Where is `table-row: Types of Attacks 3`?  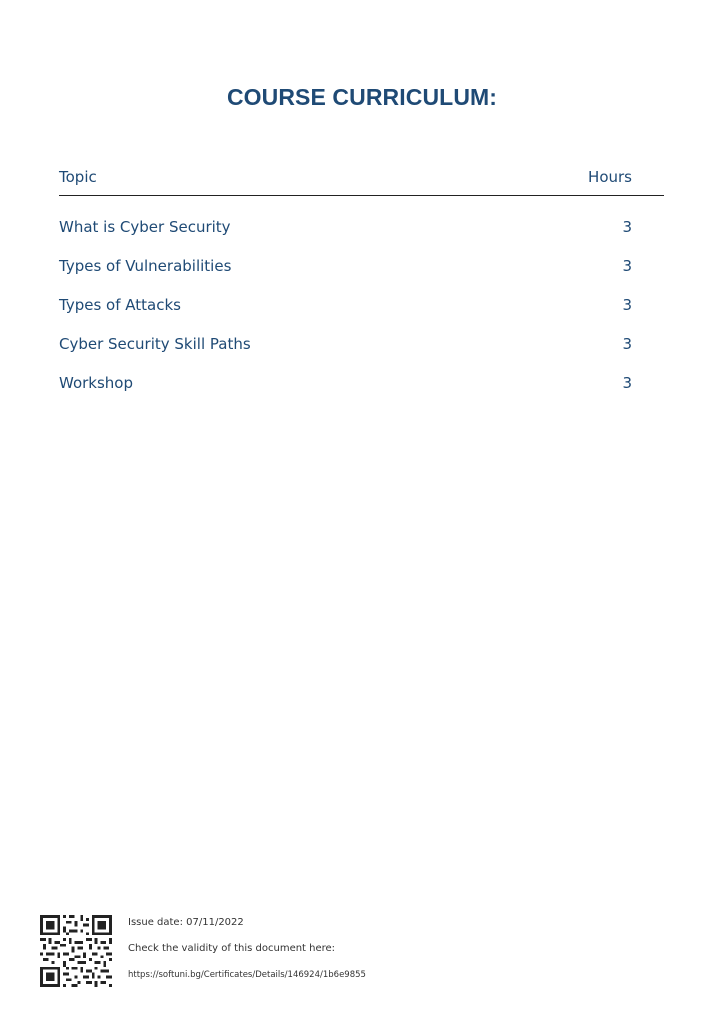 table-row: Types of Attacks 3 is located at coordinates (361, 315).